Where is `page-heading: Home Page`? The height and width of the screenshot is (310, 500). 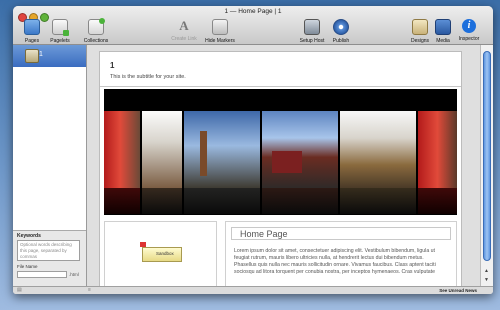 page-heading: Home Page is located at coordinates (264, 234).